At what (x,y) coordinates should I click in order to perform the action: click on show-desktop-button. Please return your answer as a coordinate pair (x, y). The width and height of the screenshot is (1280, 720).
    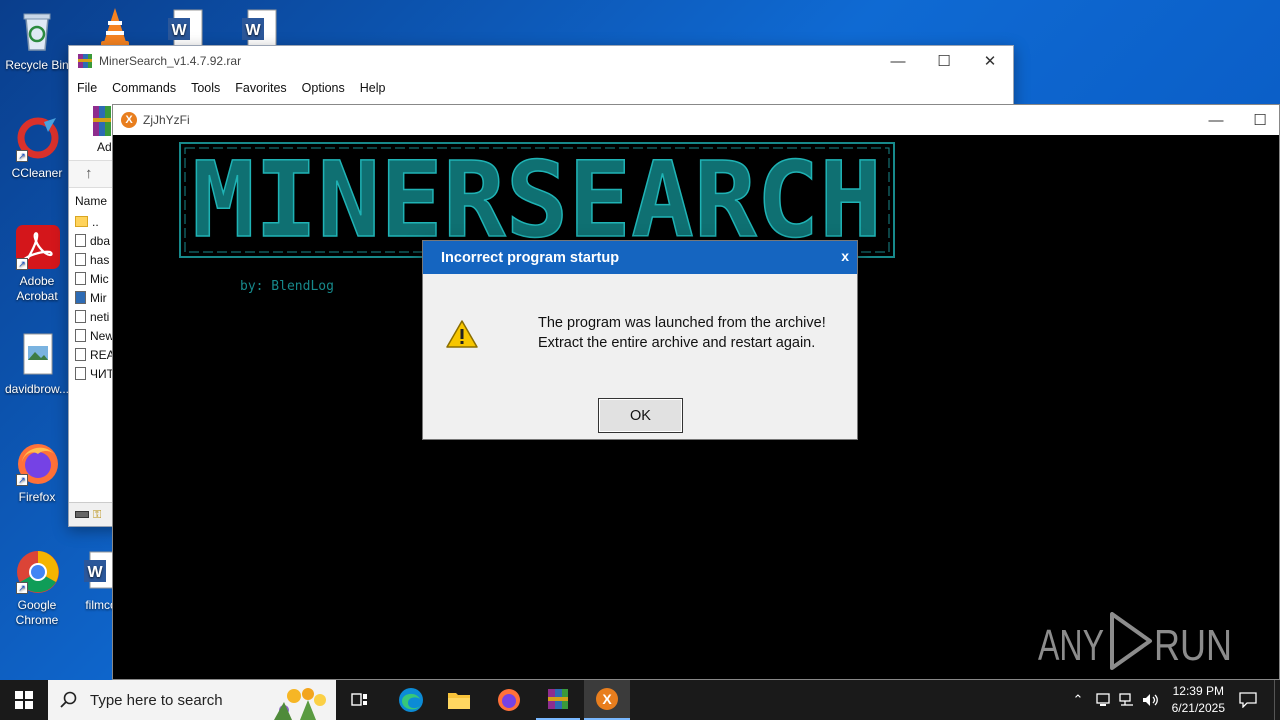
    Looking at the image, I should click on (1277, 700).